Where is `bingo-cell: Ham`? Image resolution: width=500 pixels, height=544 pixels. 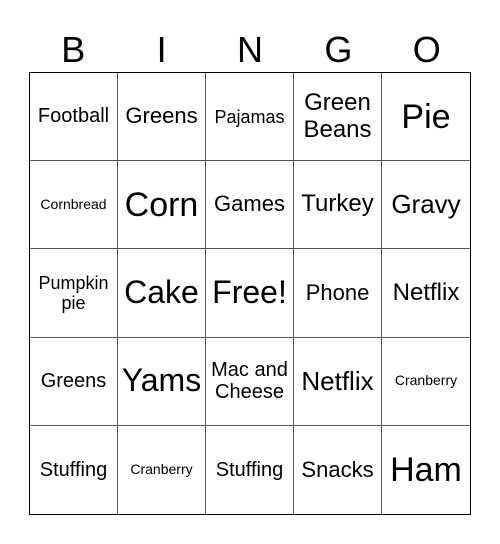 bingo-cell: Ham is located at coordinates (426, 470).